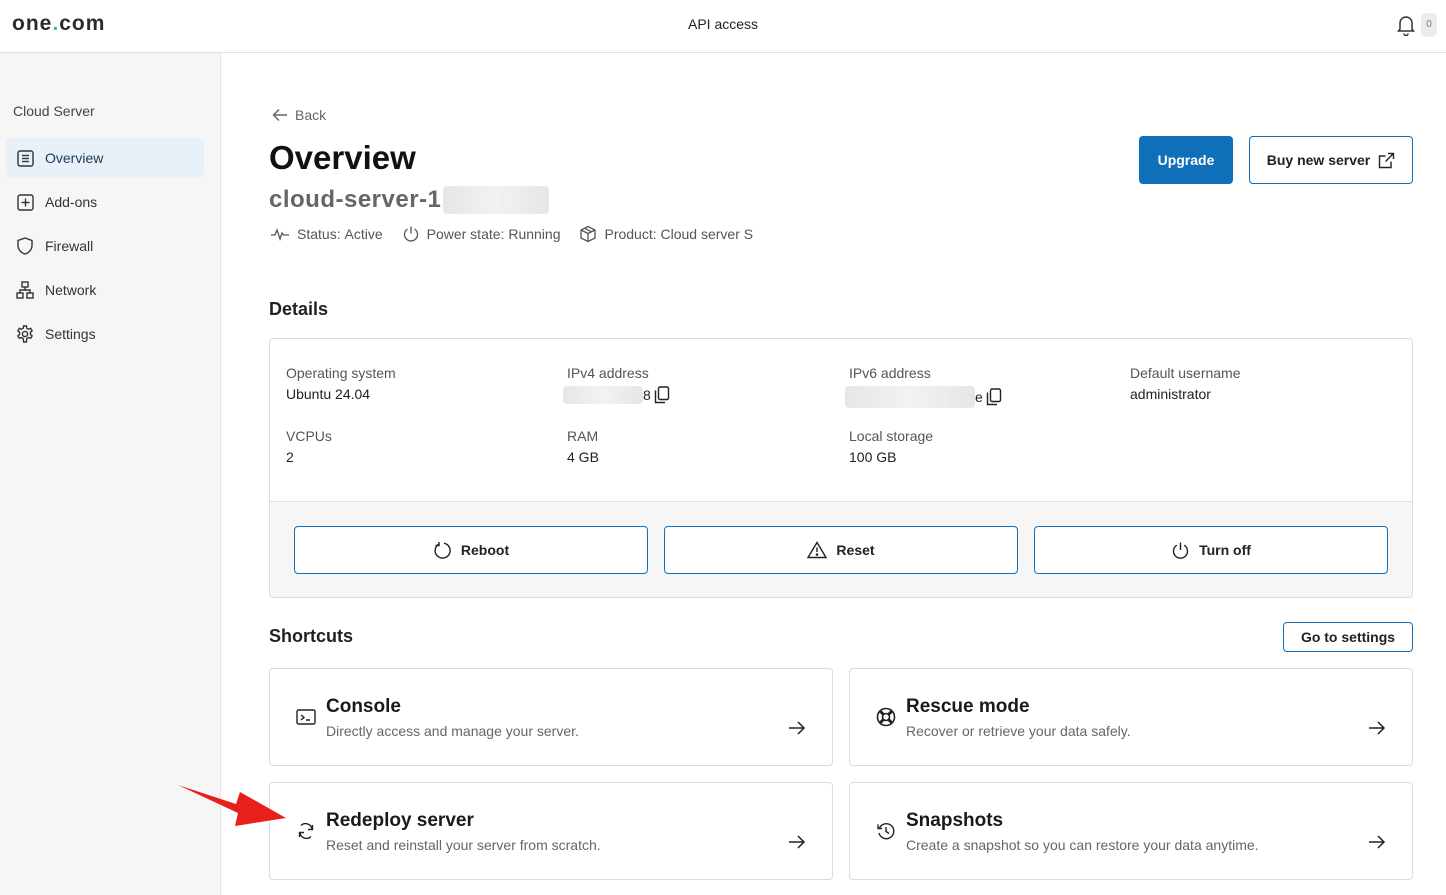 The height and width of the screenshot is (895, 1446). Describe the element at coordinates (485, 550) in the screenshot. I see `reboot-label: Reboot` at that location.